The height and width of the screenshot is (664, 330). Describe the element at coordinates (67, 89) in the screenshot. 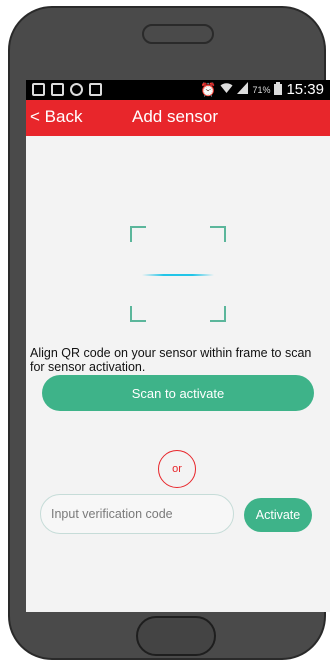

I see `status-notifications` at that location.